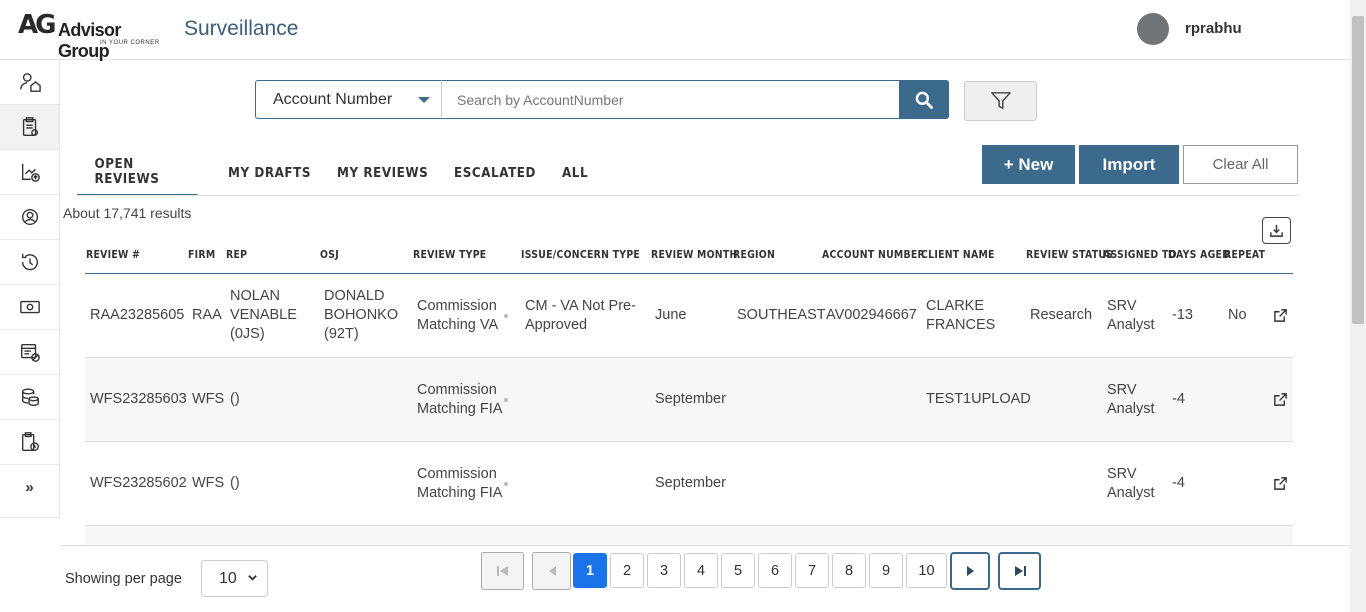 Image resolution: width=1366 pixels, height=612 pixels. Describe the element at coordinates (1178, 483) in the screenshot. I see `cell-days-aged: -4` at that location.